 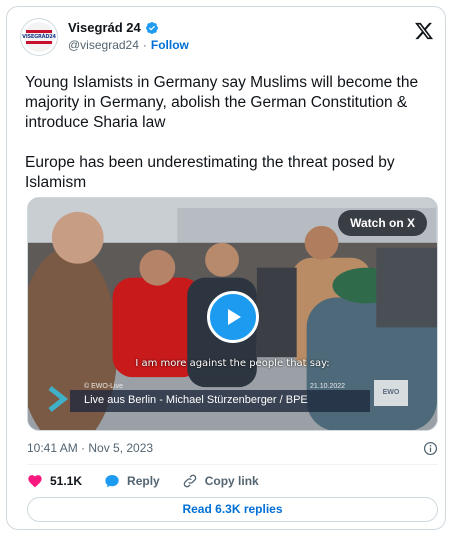 What do you see at coordinates (430, 448) in the screenshot?
I see `info-icon` at bounding box center [430, 448].